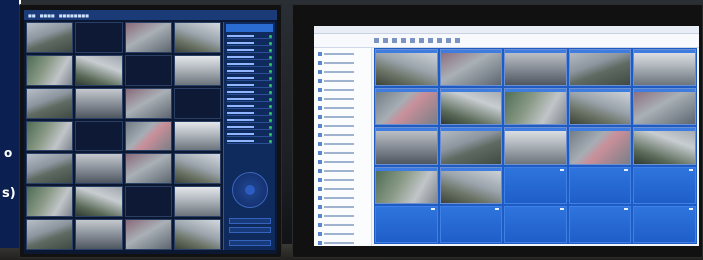 This screenshot has width=703, height=260. I want to click on ptz-center-button, so click(250, 190).